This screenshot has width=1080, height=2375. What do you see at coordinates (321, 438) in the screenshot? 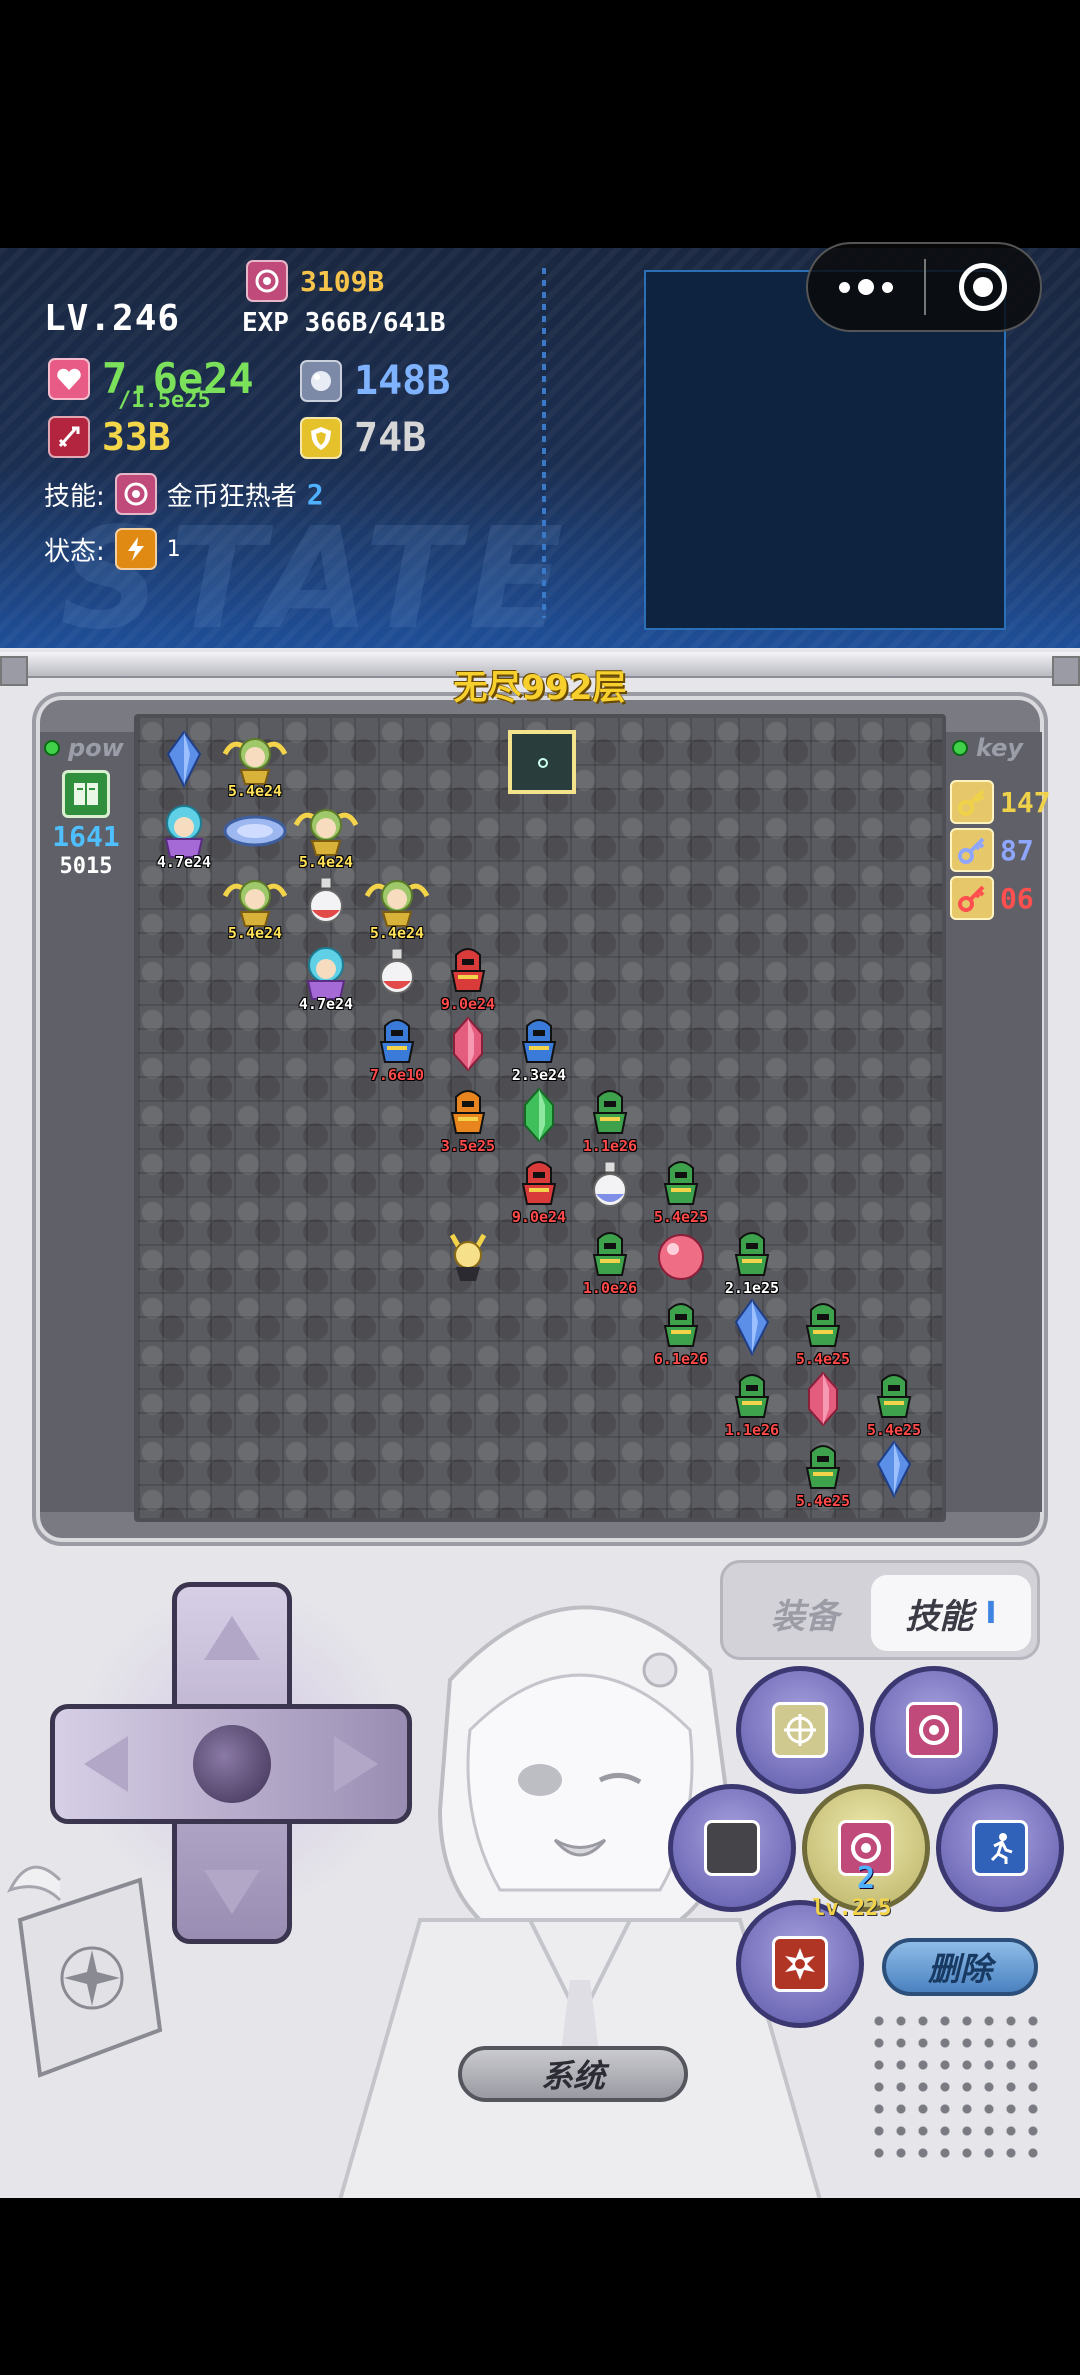
I see `shield-icon` at bounding box center [321, 438].